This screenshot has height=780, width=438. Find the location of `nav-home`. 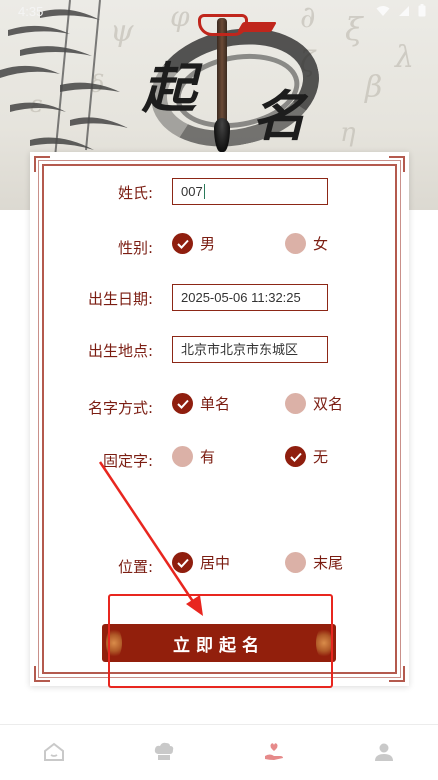

nav-home is located at coordinates (54, 752).